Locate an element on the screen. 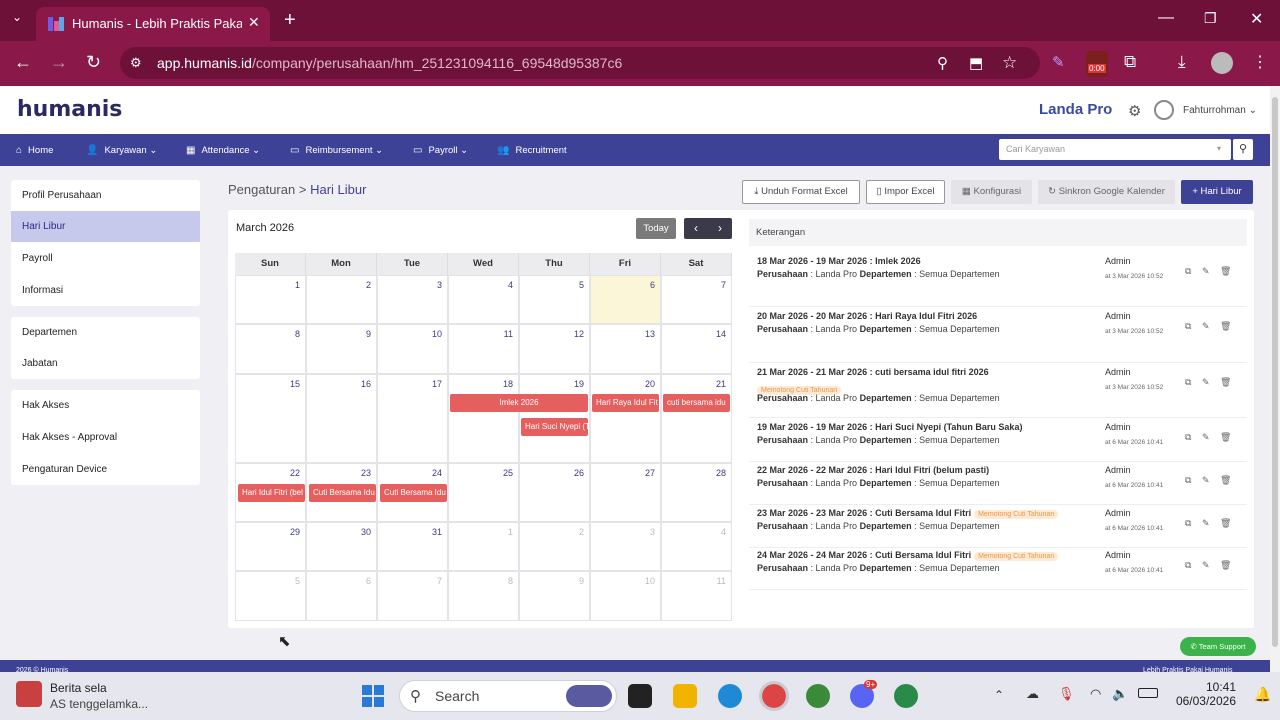 This screenshot has width=1280, height=720. calendar-day-cell: 29 is located at coordinates (270, 546).